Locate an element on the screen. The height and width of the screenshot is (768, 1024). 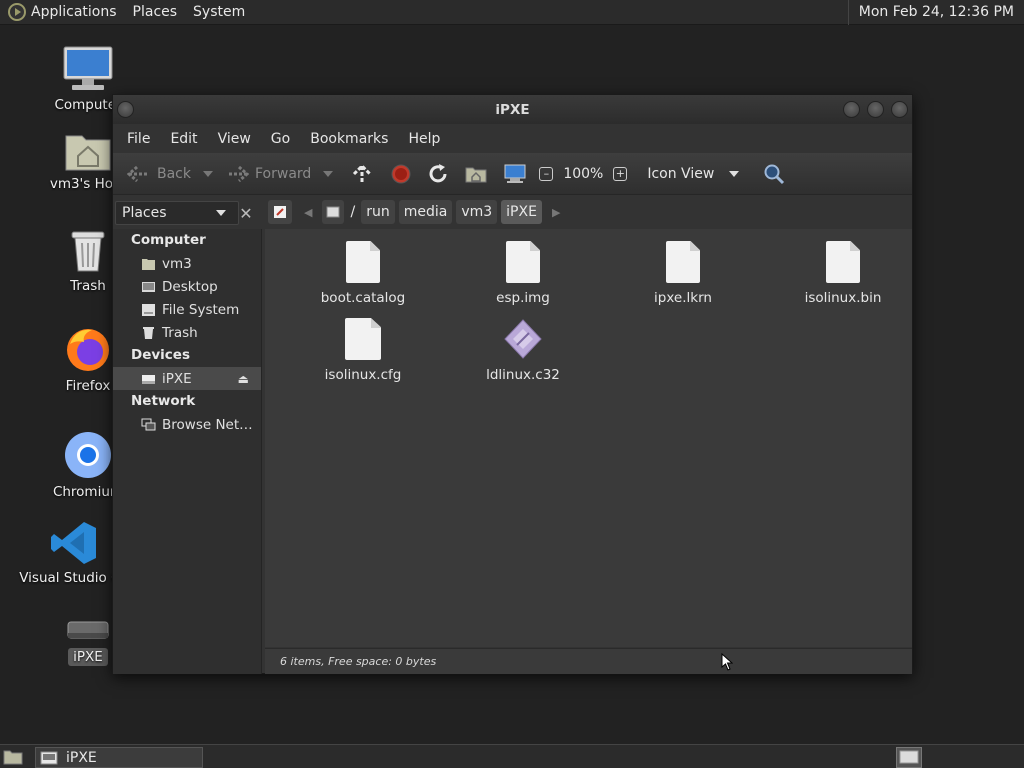
forward-button: Forward is located at coordinates (268, 174).